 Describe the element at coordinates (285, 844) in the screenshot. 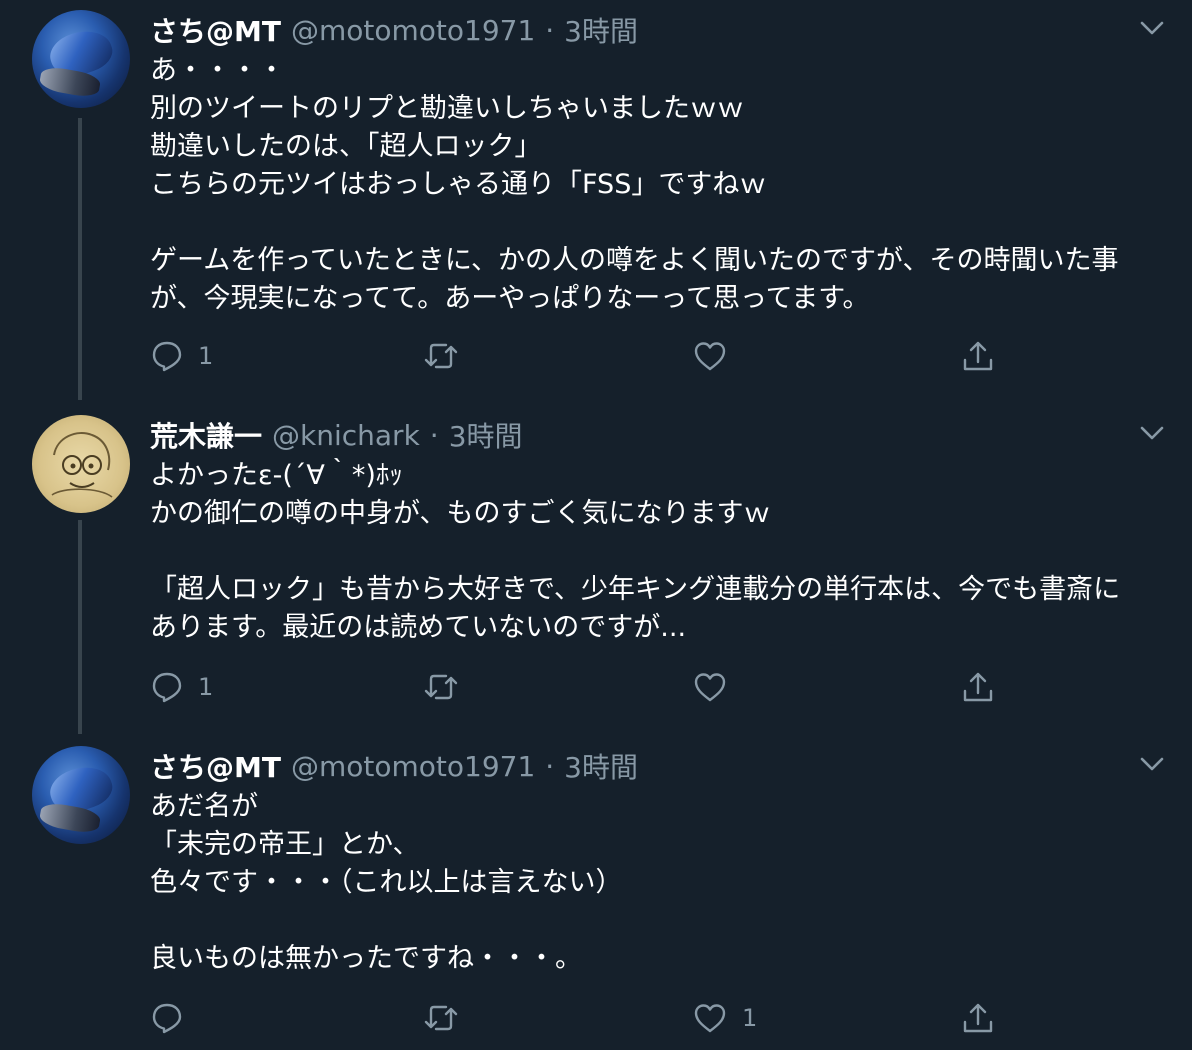

I see `tweet-text-line: 「未完の帝王」とか、` at that location.